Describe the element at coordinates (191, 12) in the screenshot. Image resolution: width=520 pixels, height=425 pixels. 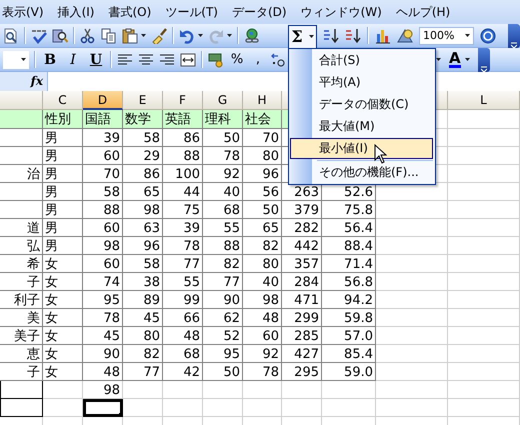
I see `menu-item: ツール(T)` at that location.